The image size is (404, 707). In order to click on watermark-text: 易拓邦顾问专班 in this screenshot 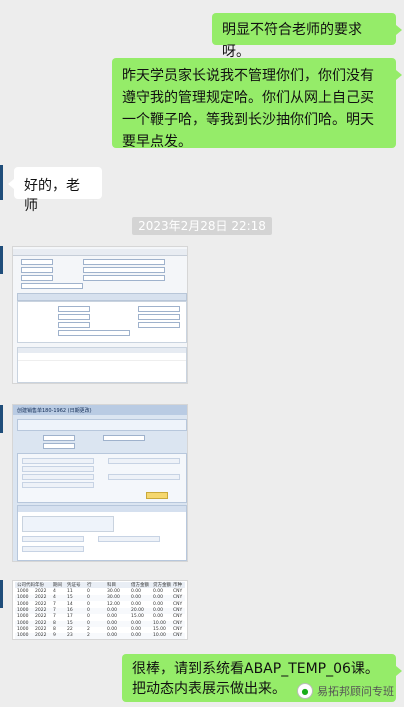, I will do `click(355, 691)`.